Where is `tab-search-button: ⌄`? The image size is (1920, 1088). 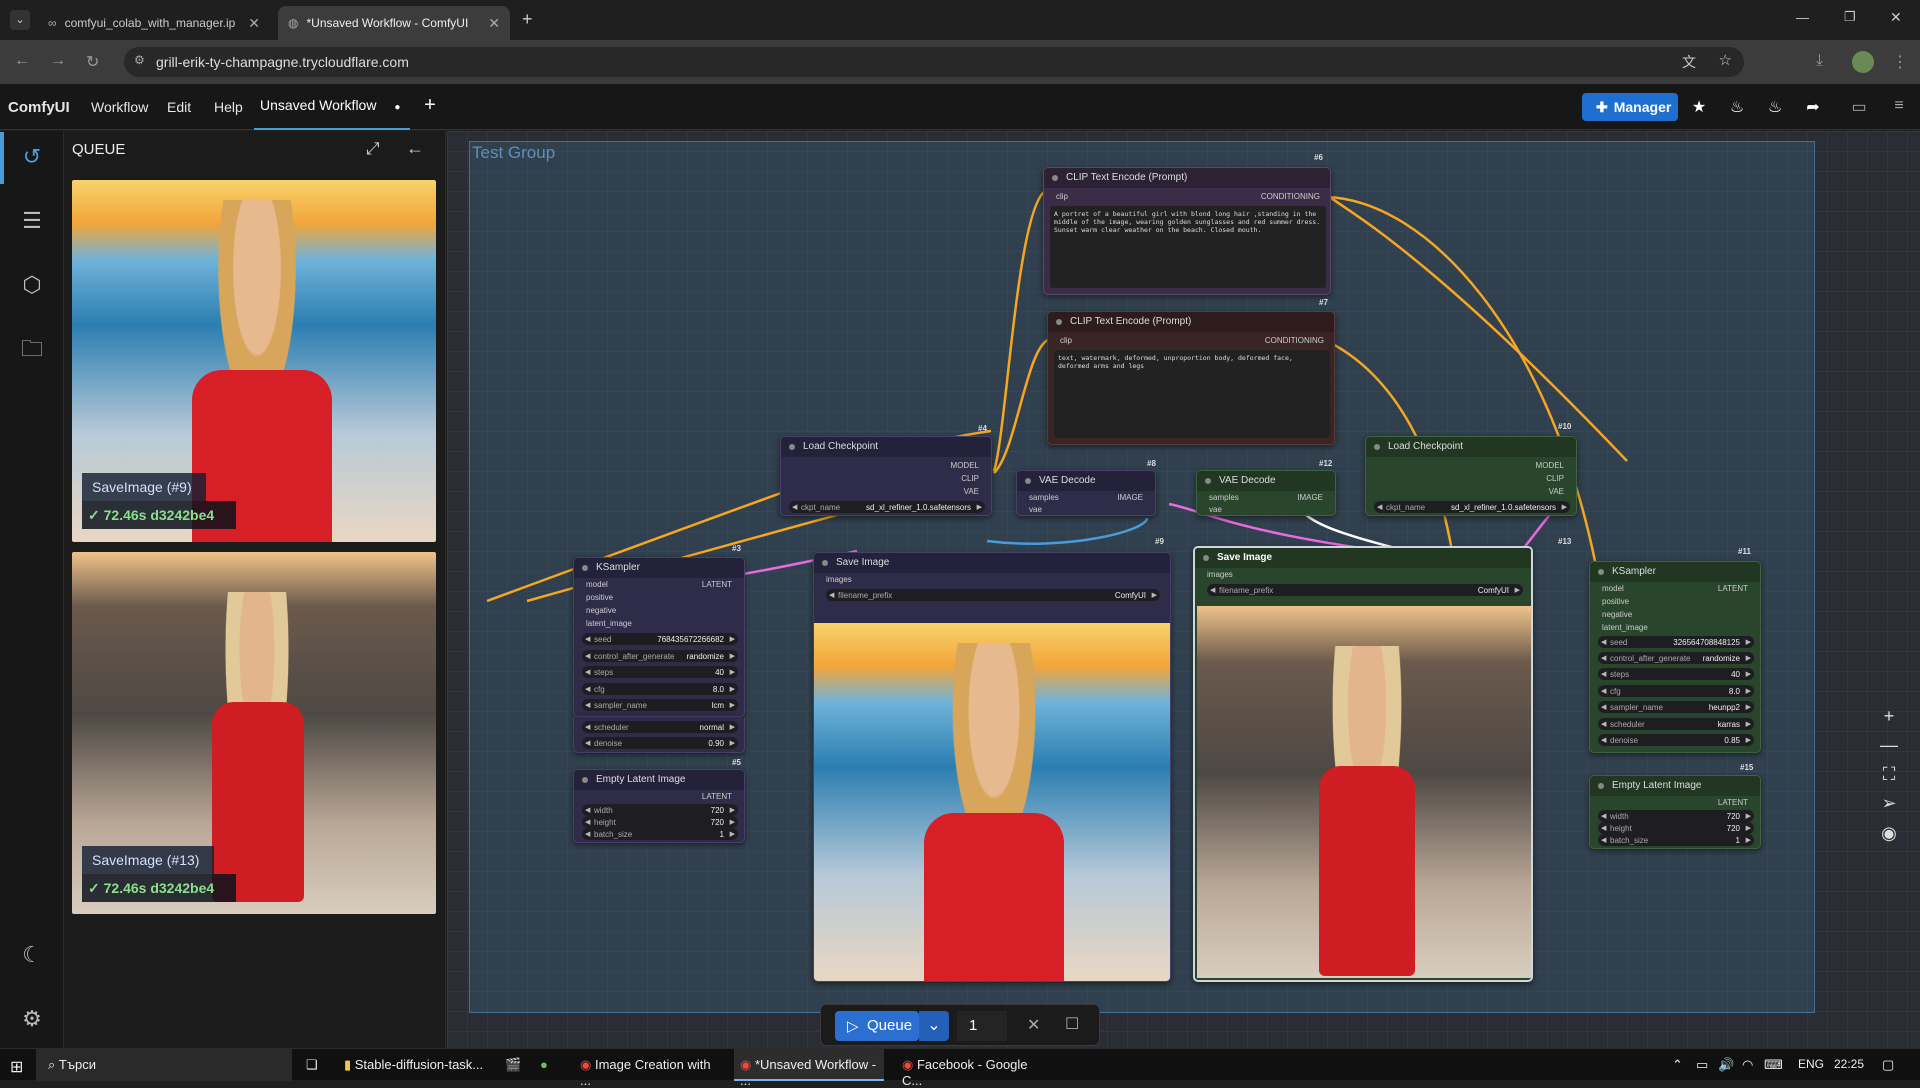 tab-search-button: ⌄ is located at coordinates (20, 20).